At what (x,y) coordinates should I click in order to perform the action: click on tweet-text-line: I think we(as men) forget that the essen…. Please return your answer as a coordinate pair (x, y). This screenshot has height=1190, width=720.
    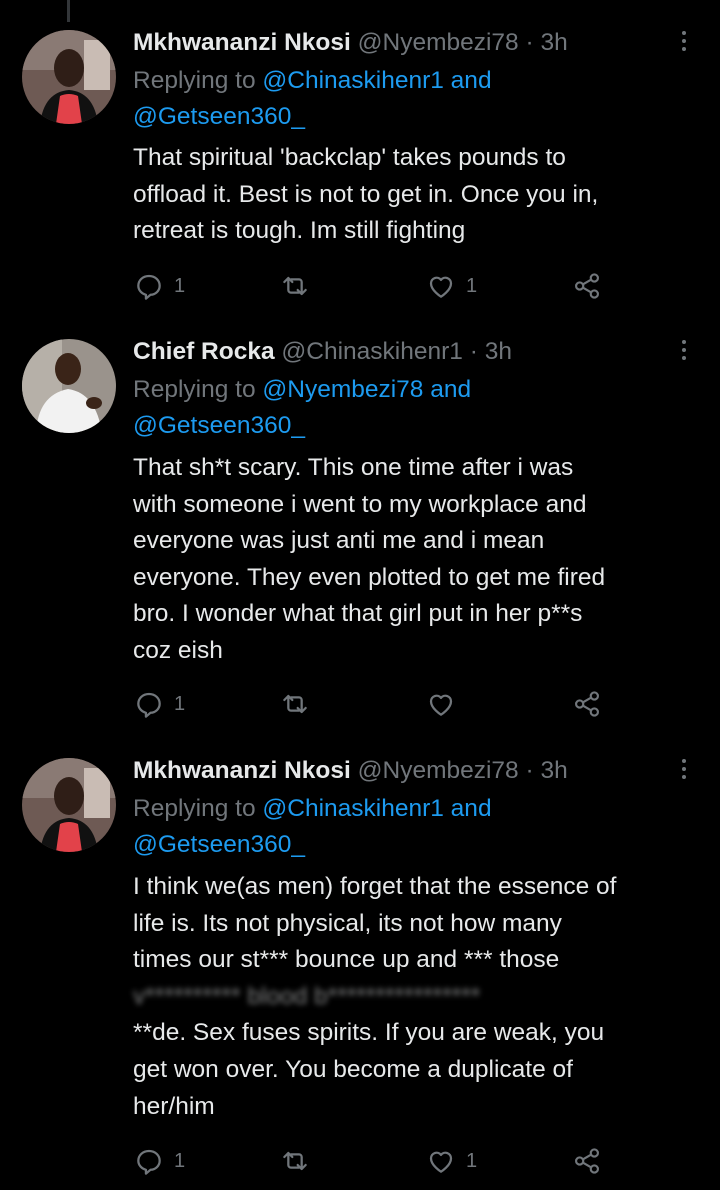
    Looking at the image, I should click on (375, 886).